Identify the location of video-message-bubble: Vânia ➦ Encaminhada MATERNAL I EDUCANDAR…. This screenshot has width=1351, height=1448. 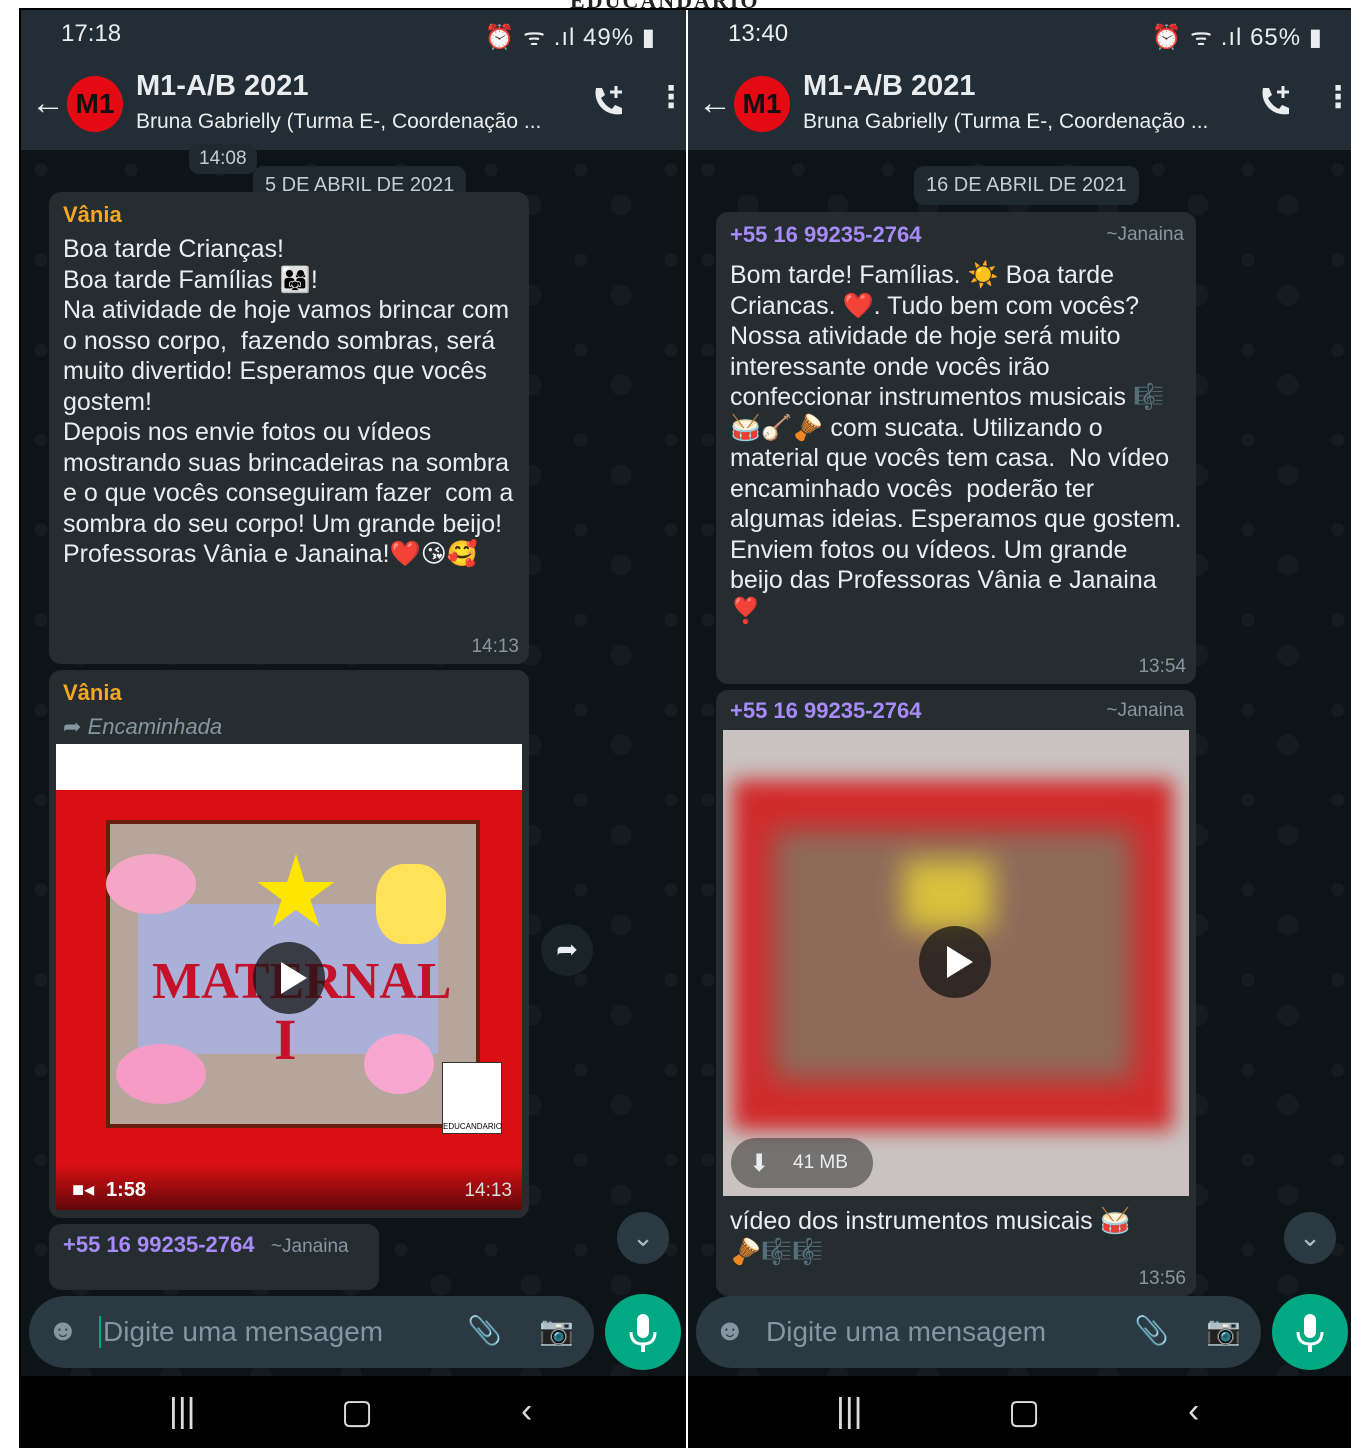
(289, 944).